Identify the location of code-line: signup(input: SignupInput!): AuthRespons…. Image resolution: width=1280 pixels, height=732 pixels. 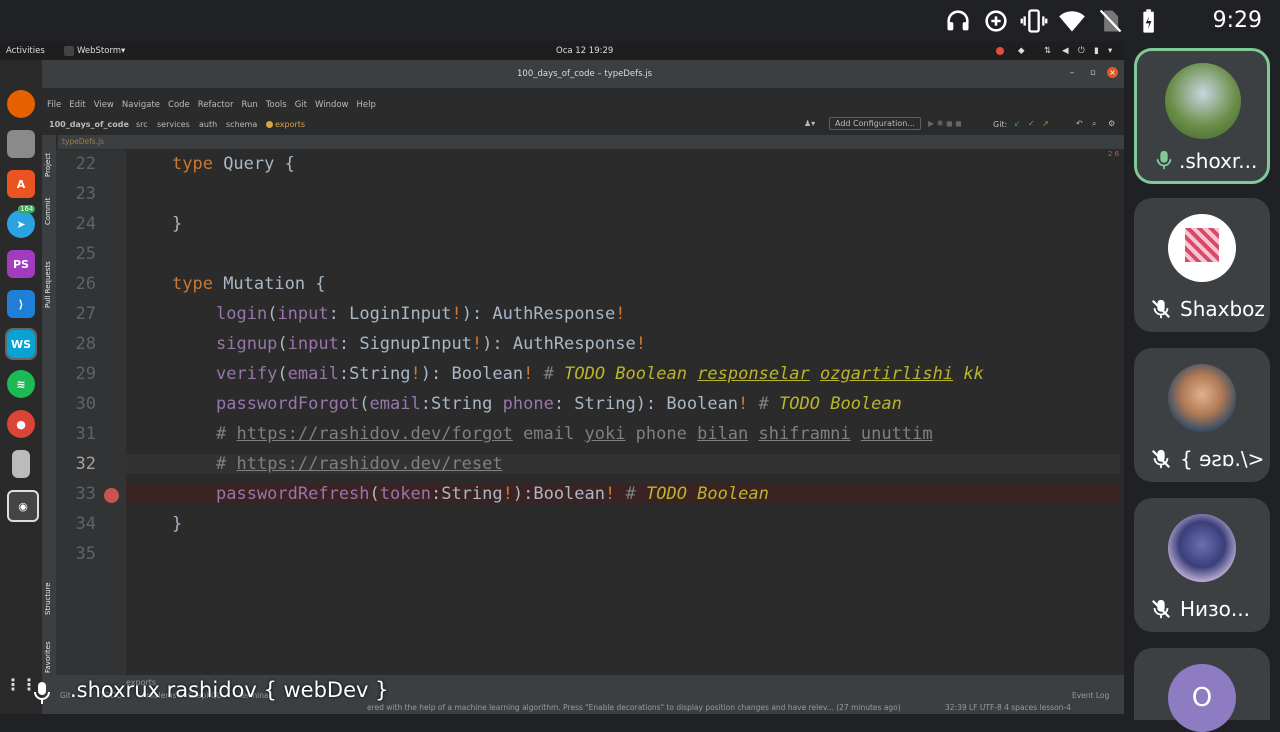
(431, 344).